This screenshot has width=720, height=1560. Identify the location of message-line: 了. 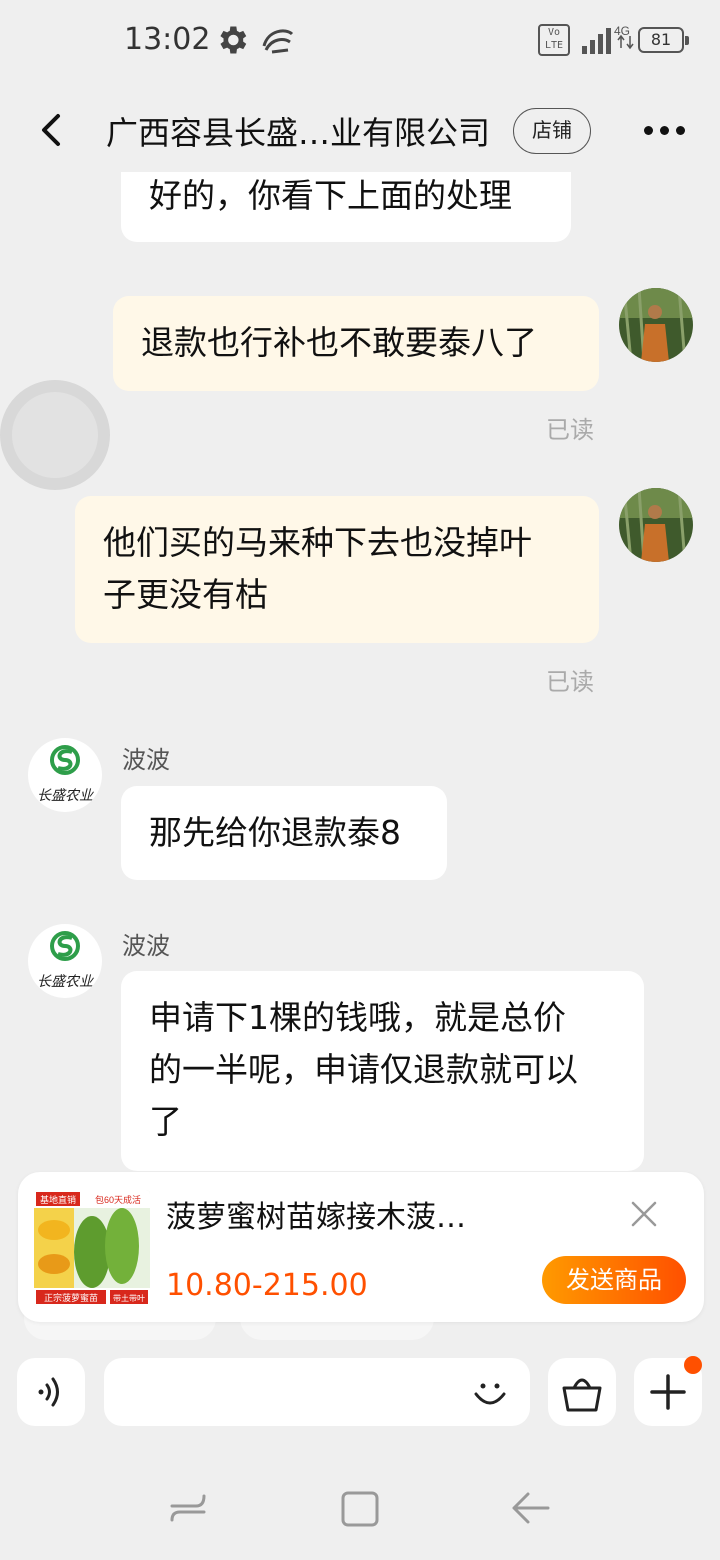
(165, 1121).